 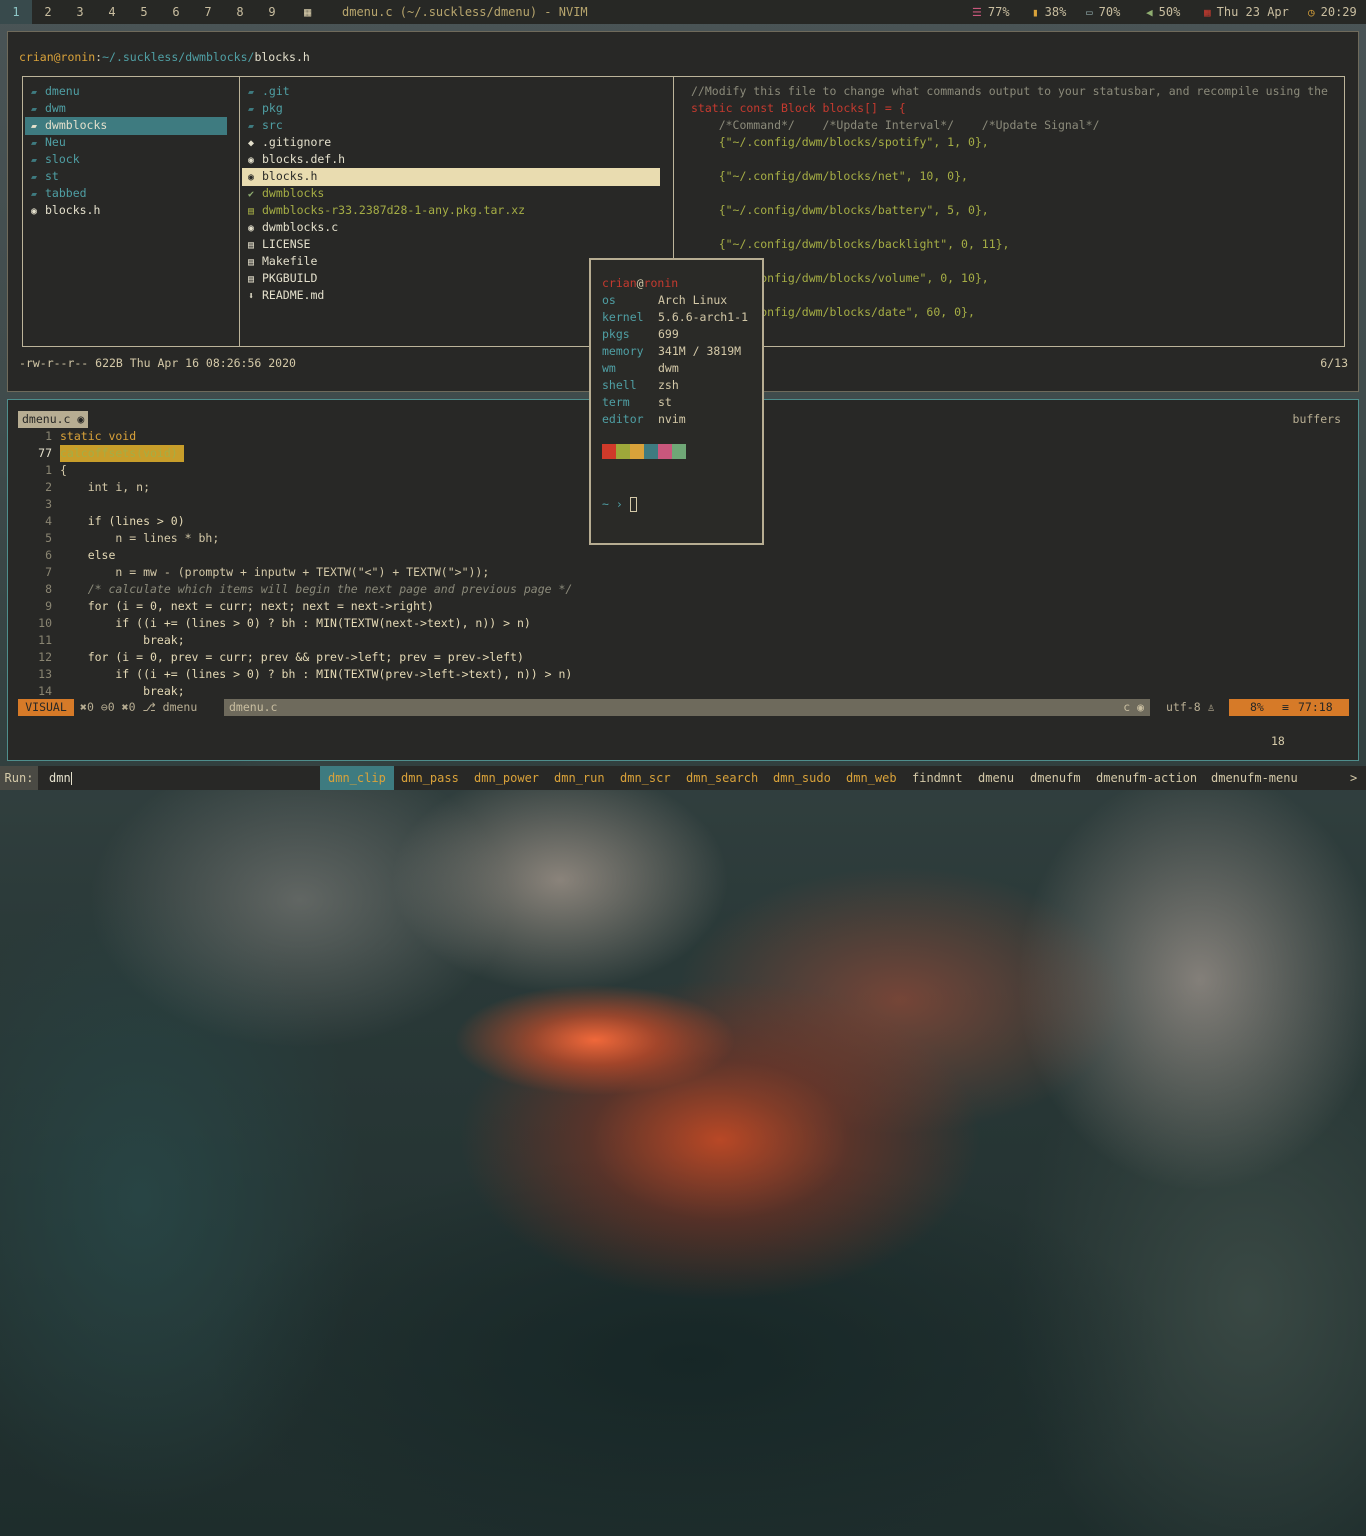 What do you see at coordinates (63, 470) in the screenshot?
I see `code-line: {` at bounding box center [63, 470].